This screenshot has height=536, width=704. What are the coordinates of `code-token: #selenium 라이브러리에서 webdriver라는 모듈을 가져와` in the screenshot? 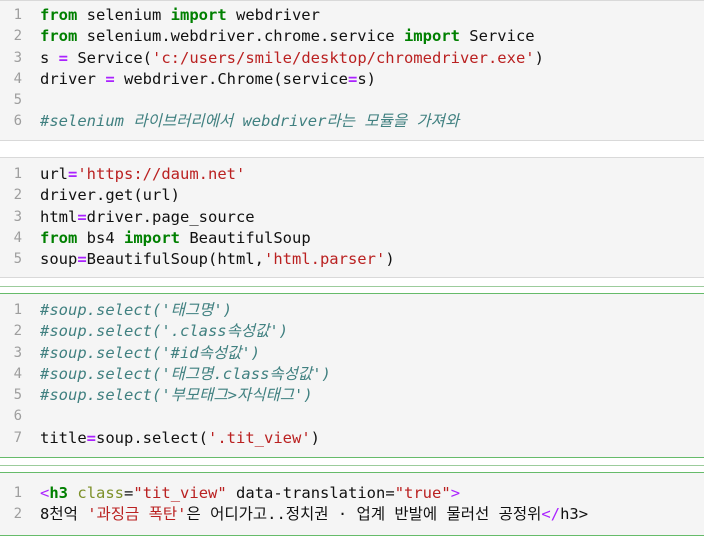 It's located at (250, 121).